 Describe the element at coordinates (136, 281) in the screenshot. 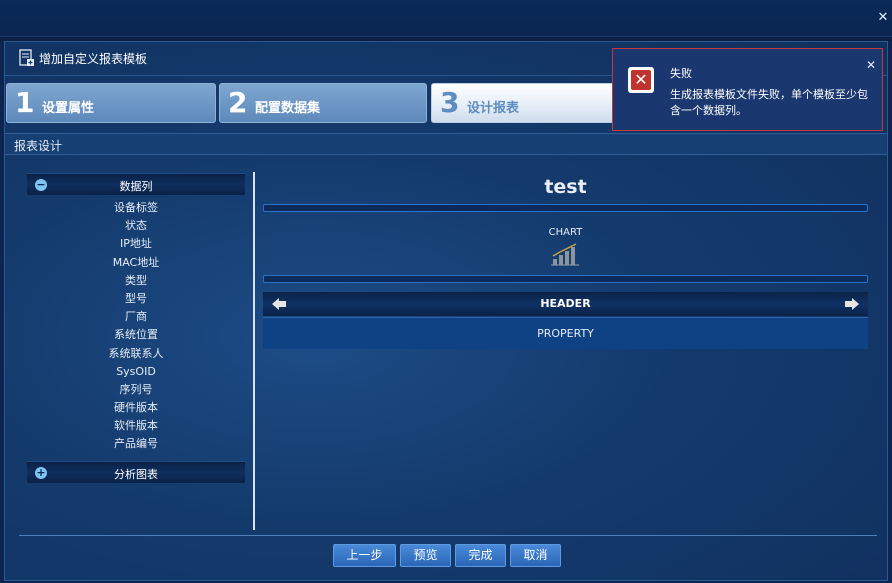

I see `list-item: 类型` at that location.